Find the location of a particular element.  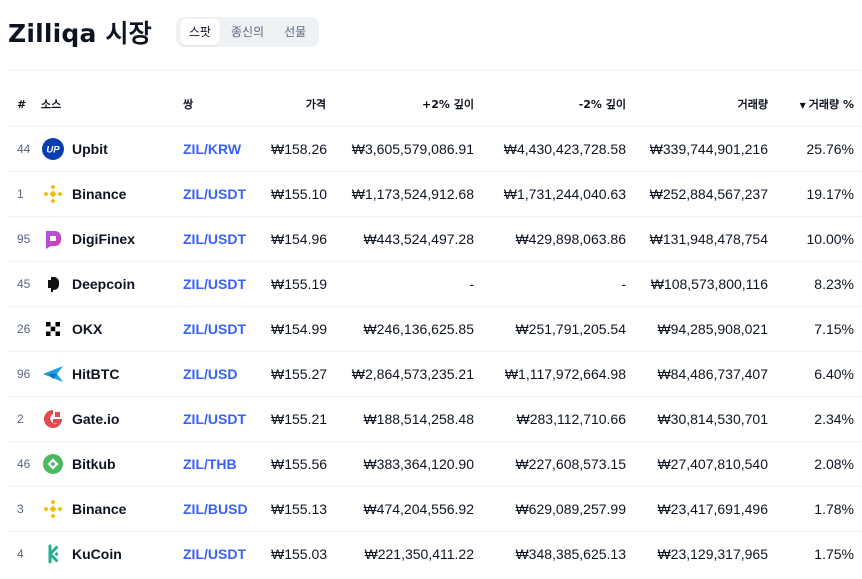

pair-link: ZIL/USD is located at coordinates (210, 374).